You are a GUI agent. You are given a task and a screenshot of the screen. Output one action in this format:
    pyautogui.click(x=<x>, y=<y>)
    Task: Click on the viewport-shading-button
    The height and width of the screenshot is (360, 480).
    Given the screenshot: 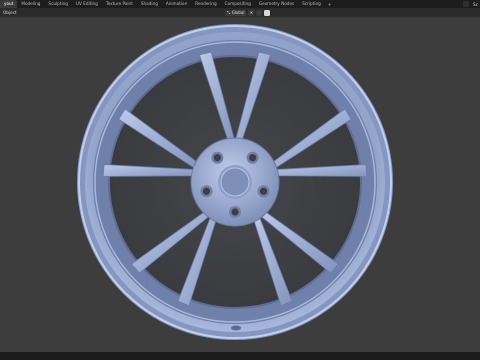 What is the action you would take?
    pyautogui.click(x=267, y=12)
    